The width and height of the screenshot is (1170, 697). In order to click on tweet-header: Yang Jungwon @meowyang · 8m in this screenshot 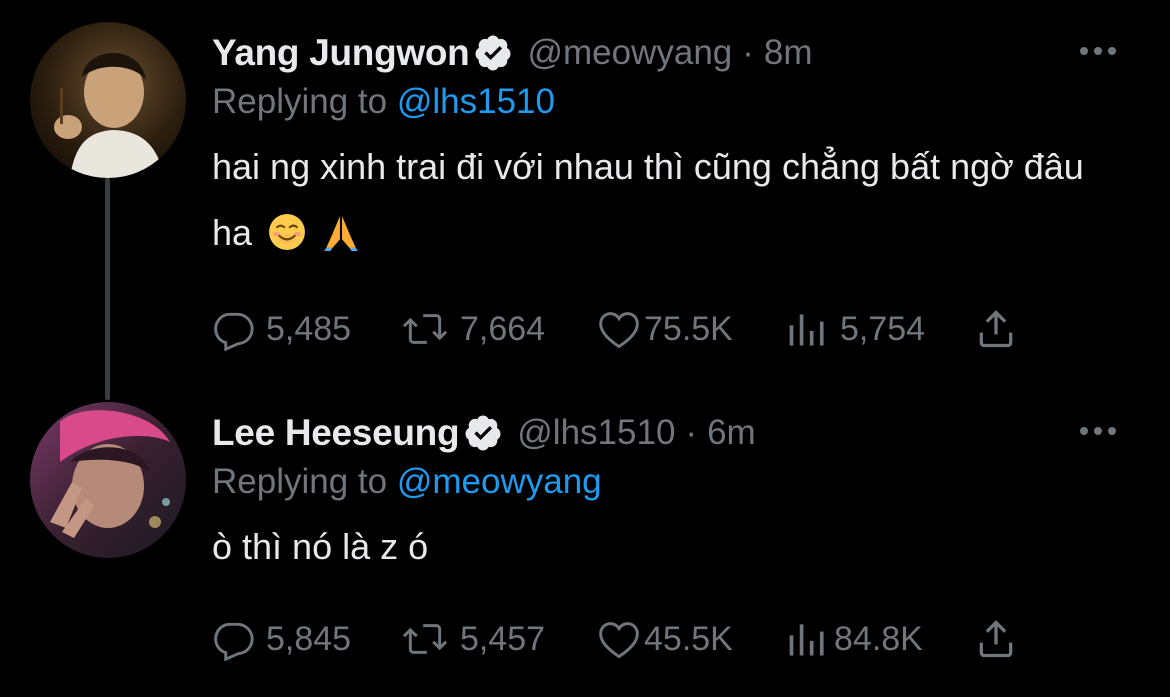, I will do `click(671, 53)`.